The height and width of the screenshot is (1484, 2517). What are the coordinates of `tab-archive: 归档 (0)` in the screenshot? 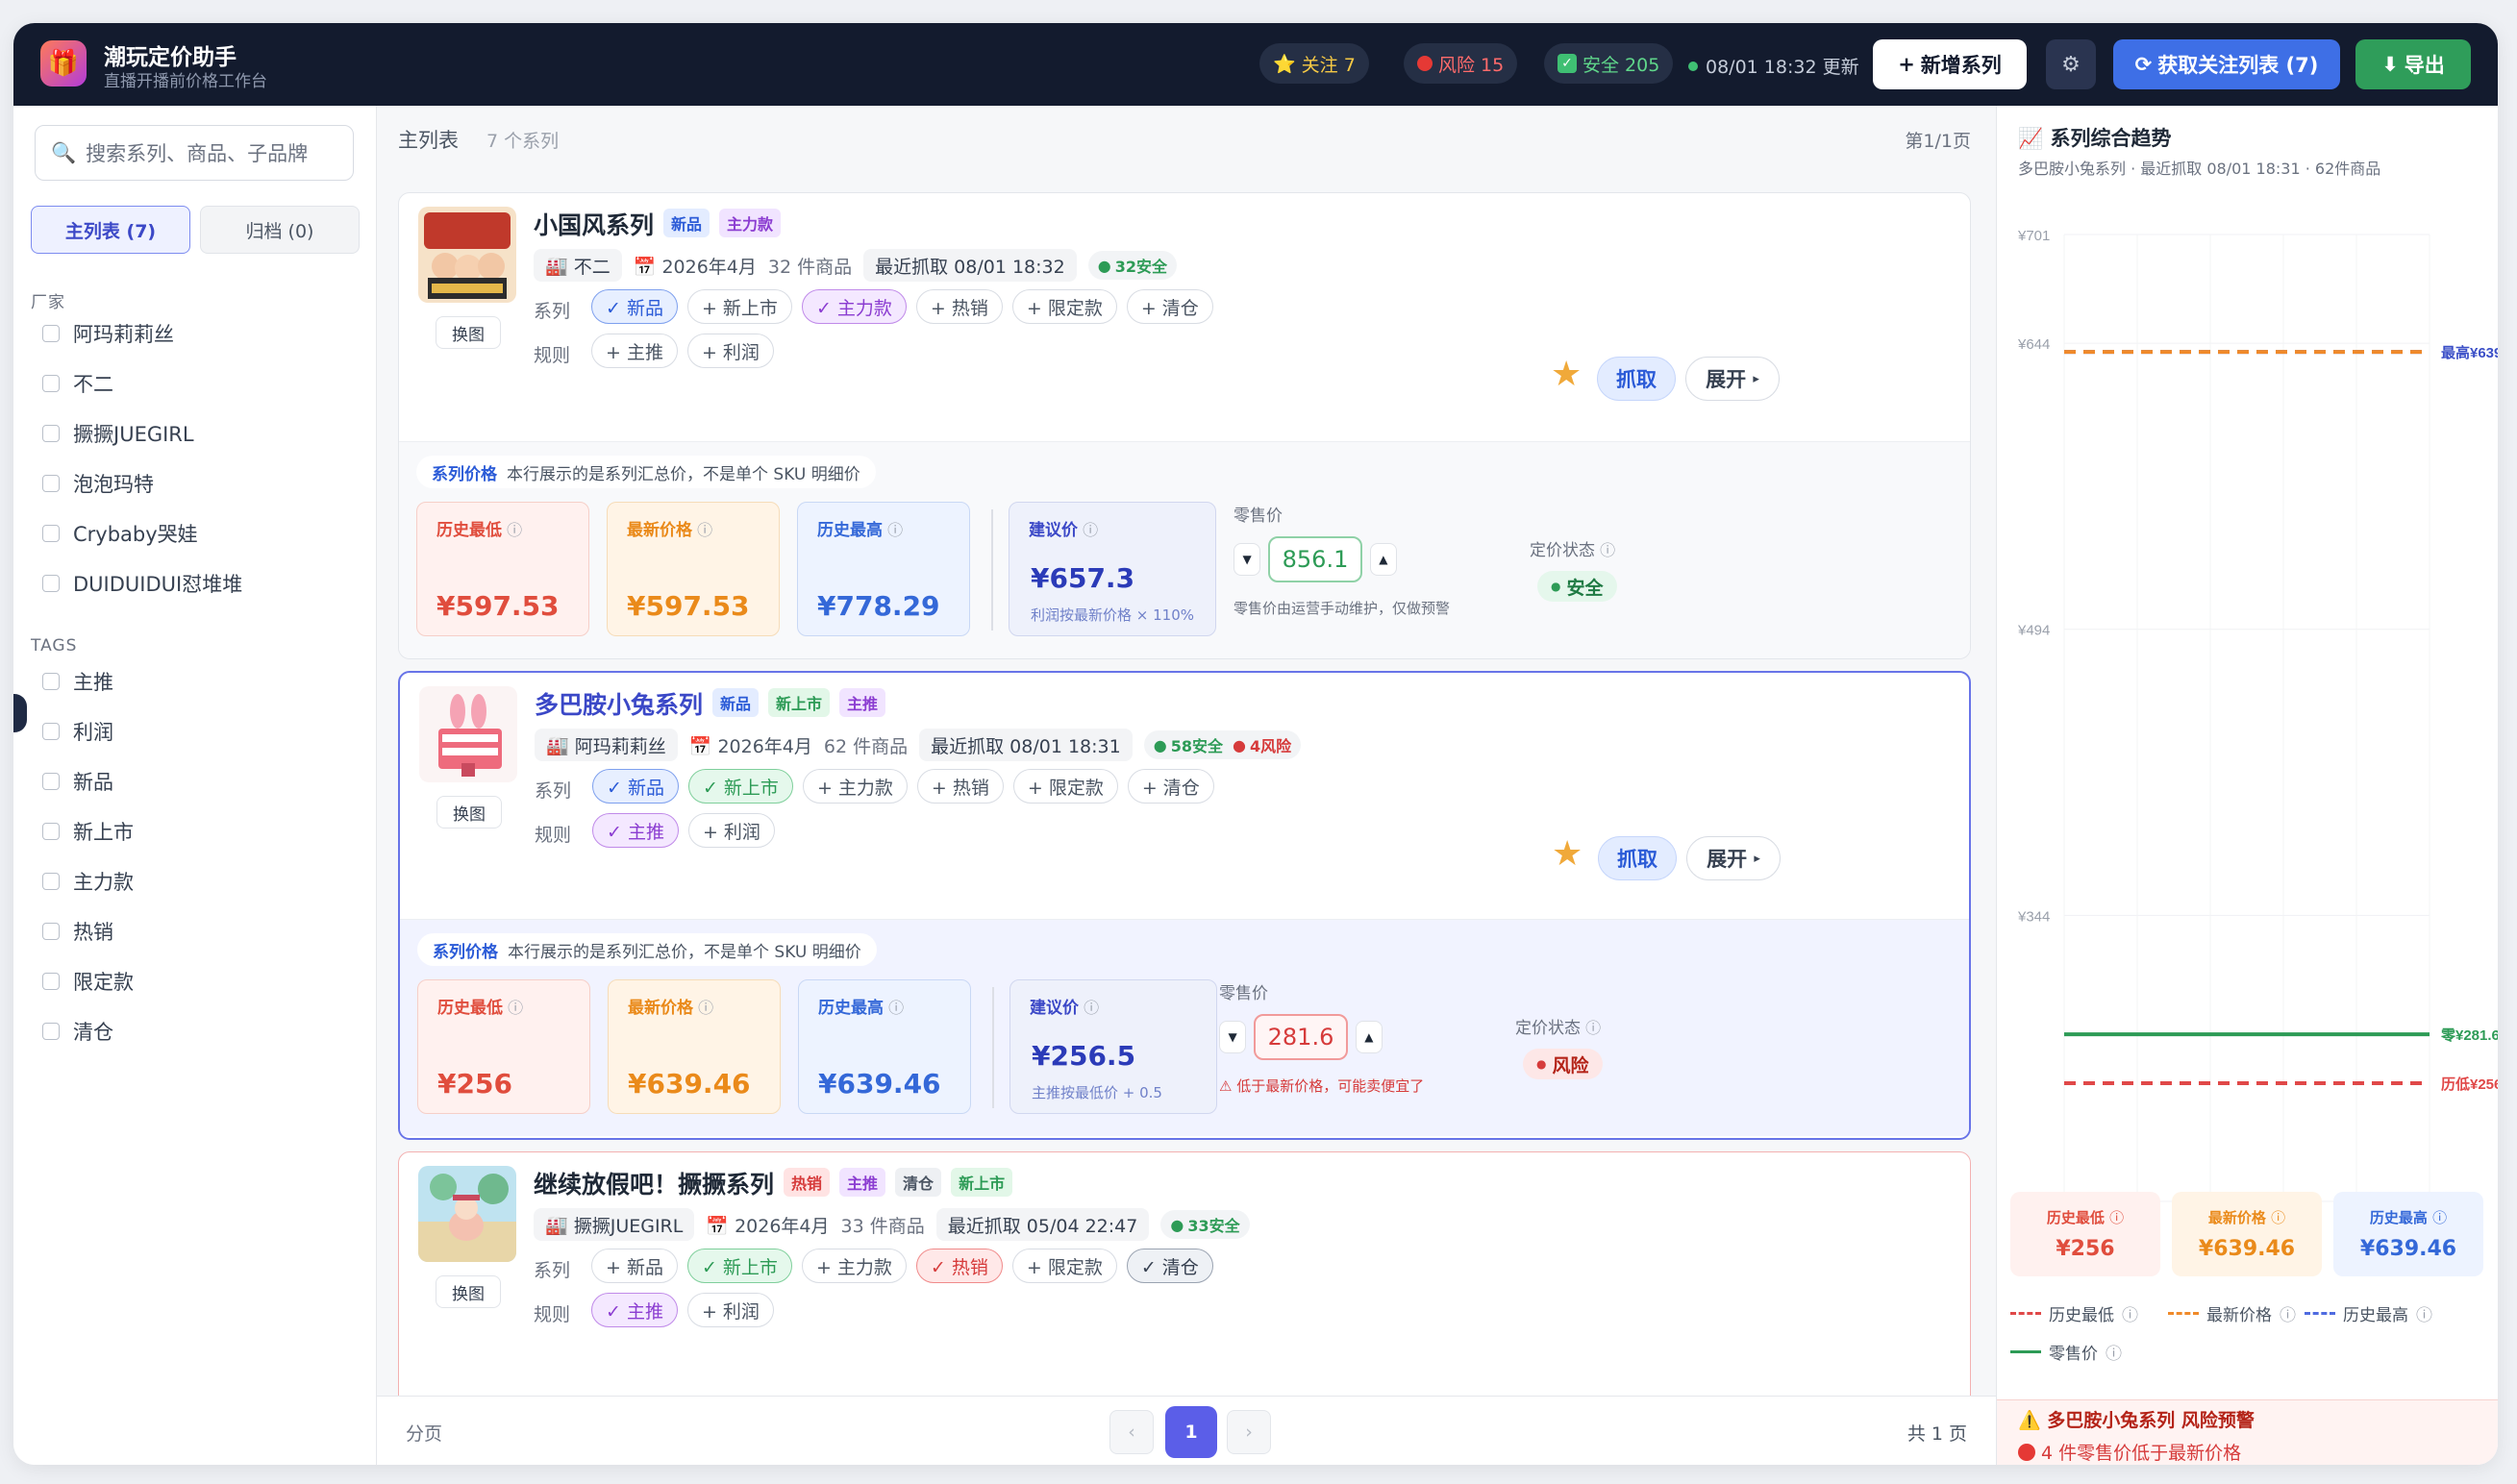 It's located at (280, 230).